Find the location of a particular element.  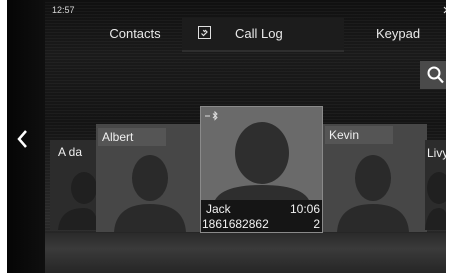

phone-icon is located at coordinates (204, 32).